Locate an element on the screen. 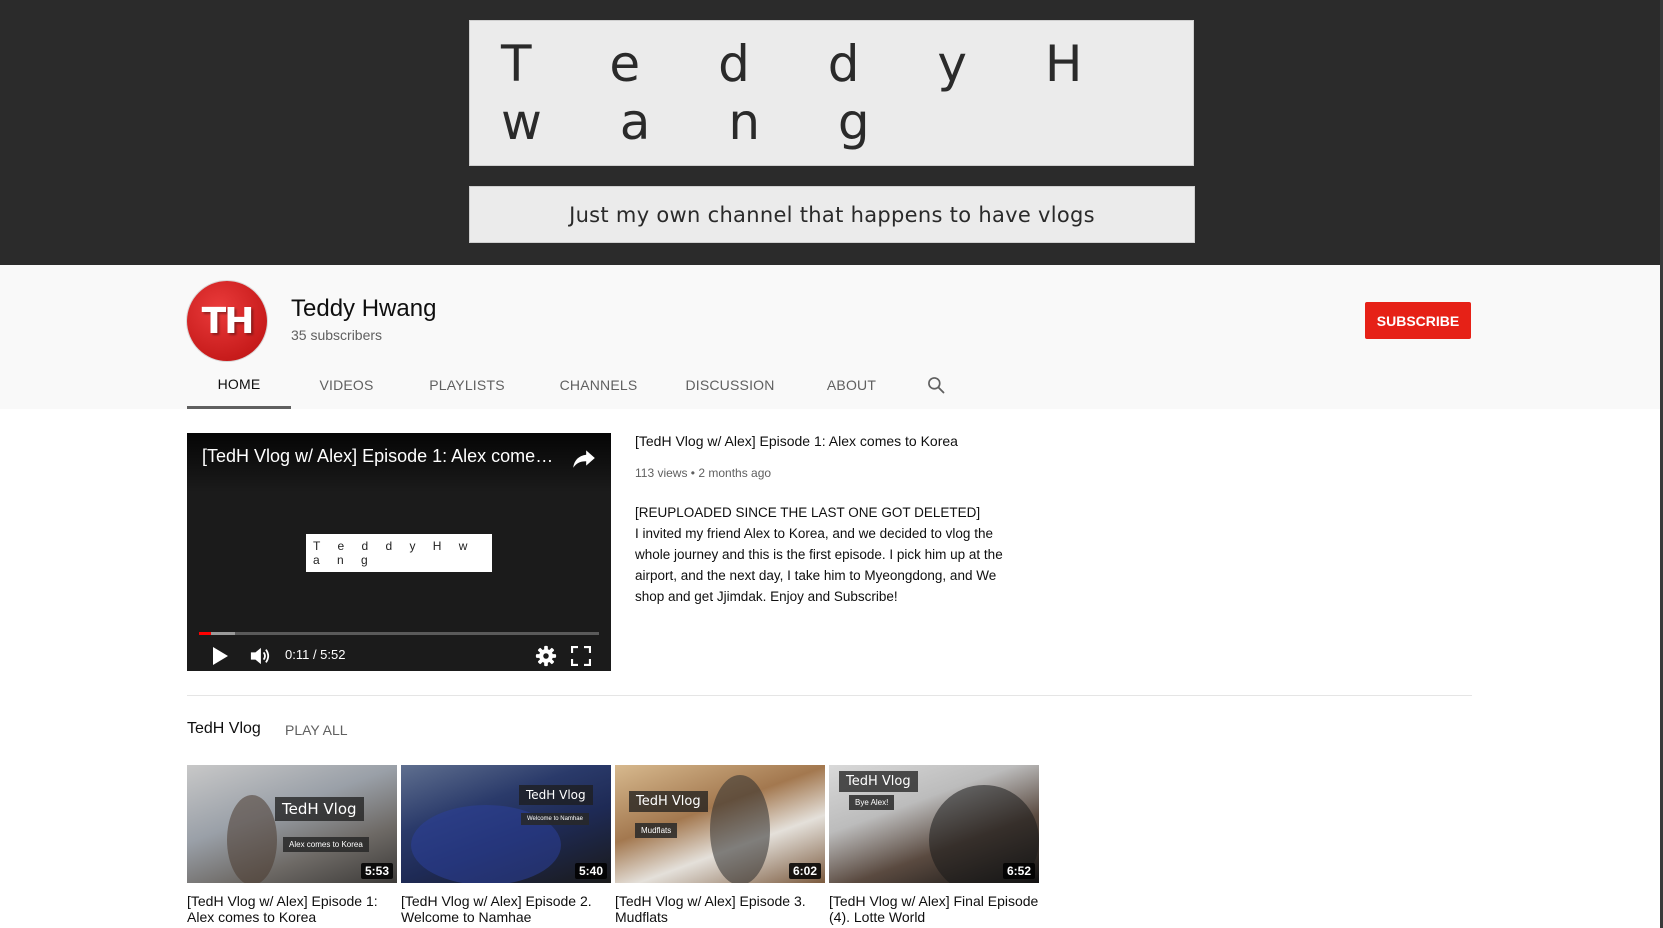 This screenshot has height=928, width=1663. thumbnail-subtitle: Alex comes to Korea is located at coordinates (326, 844).